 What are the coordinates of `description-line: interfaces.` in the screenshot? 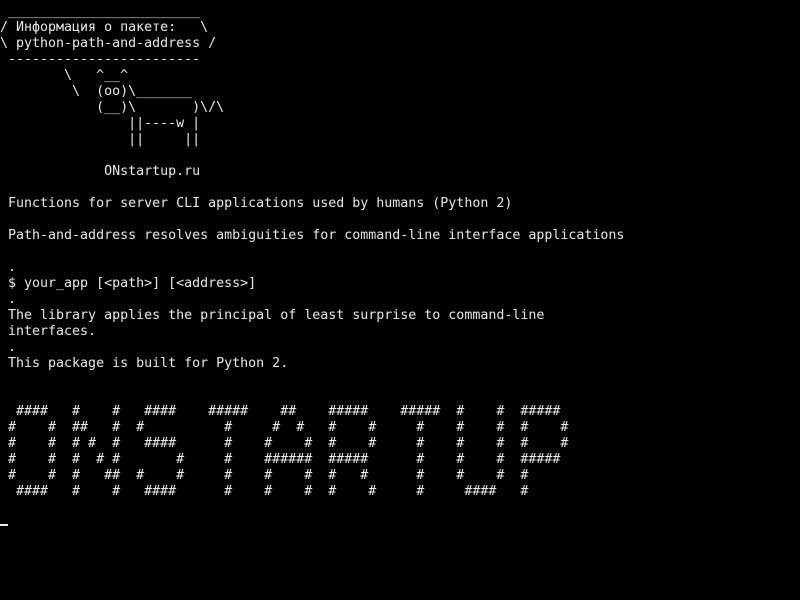 It's located at (48, 331).